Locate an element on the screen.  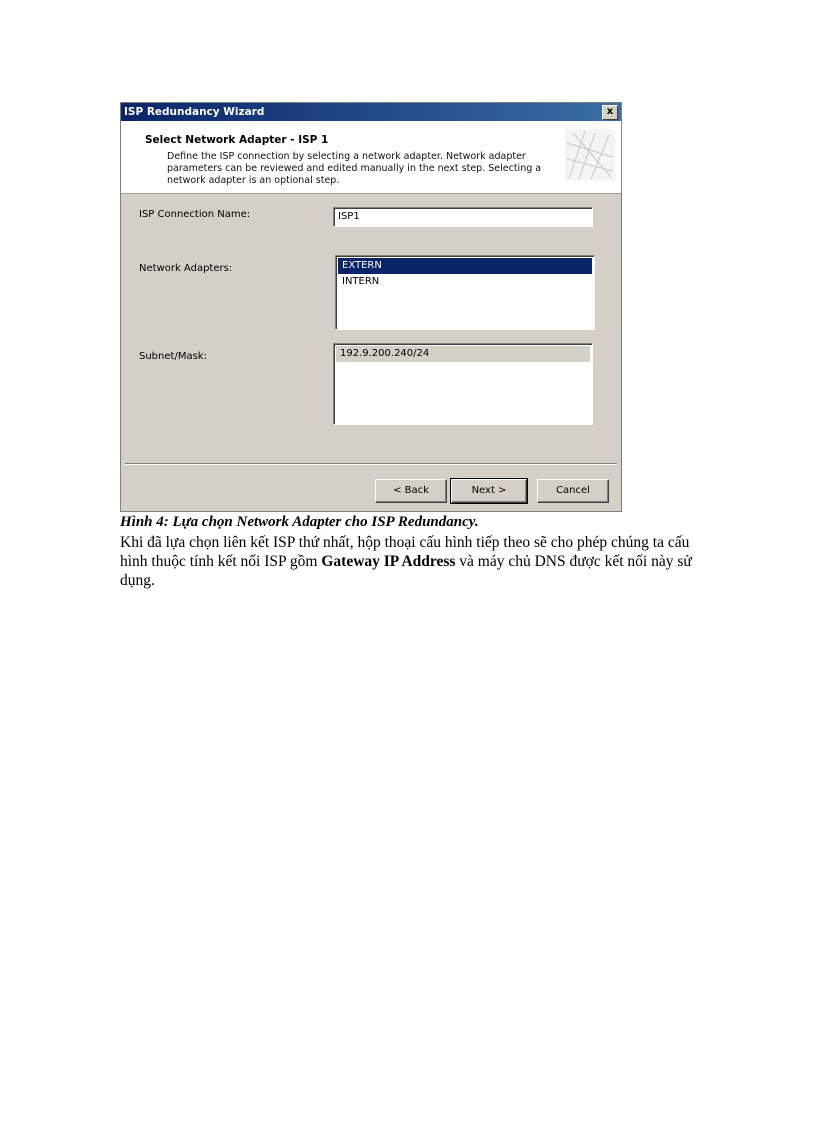
next-button: Next > is located at coordinates (489, 491).